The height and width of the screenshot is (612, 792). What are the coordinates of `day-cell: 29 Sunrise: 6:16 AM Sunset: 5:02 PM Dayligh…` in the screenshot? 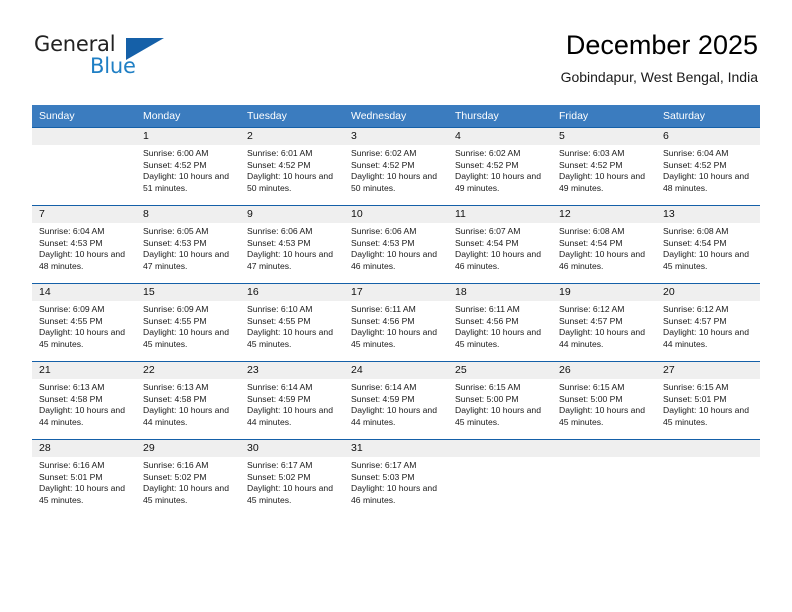 It's located at (188, 478).